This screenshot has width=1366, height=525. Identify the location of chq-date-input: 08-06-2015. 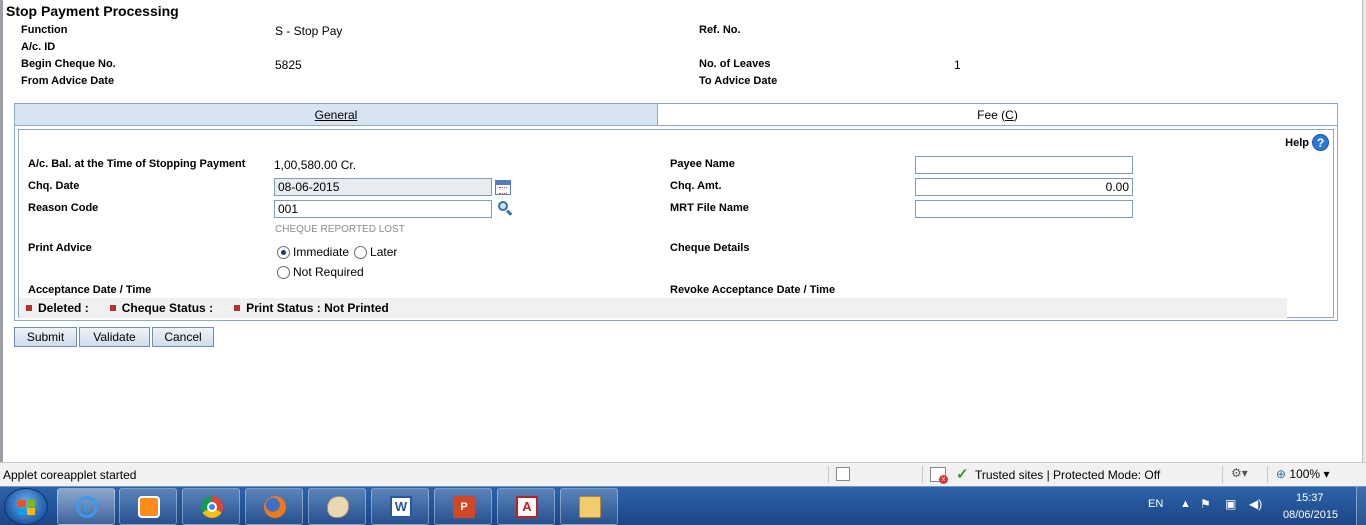
(383, 187).